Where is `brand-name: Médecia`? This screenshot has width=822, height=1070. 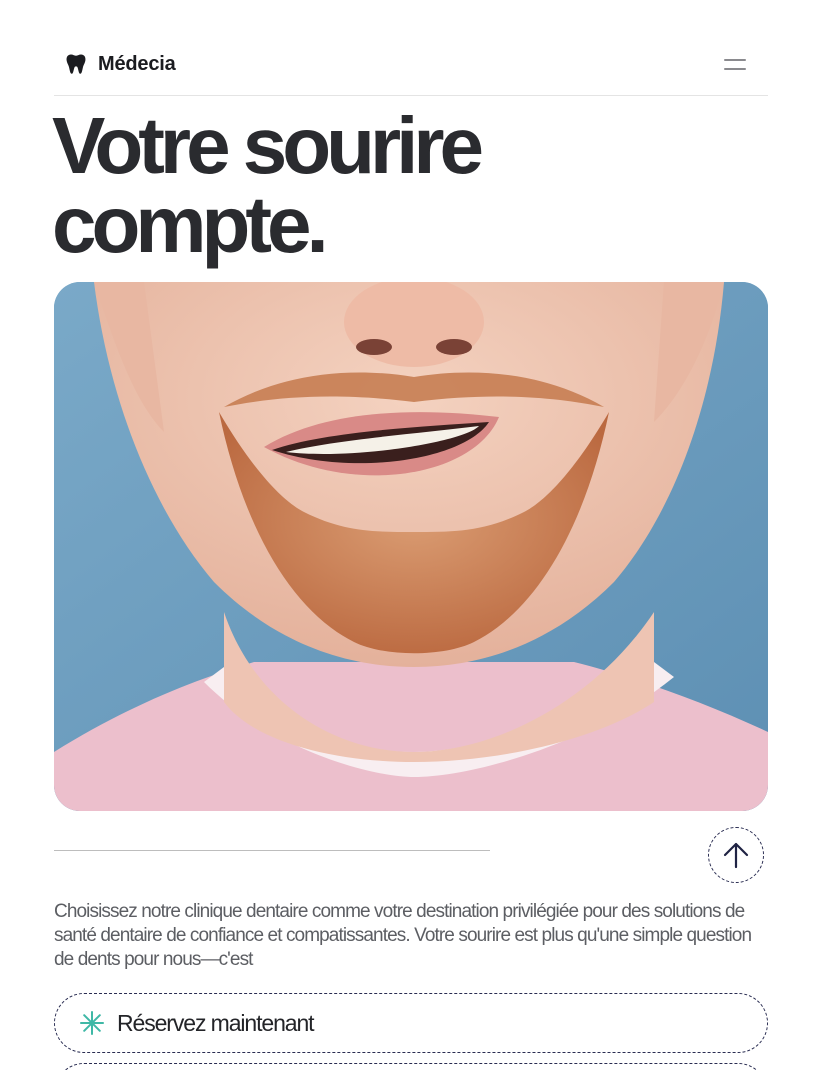
brand-name: Médecia is located at coordinates (137, 63).